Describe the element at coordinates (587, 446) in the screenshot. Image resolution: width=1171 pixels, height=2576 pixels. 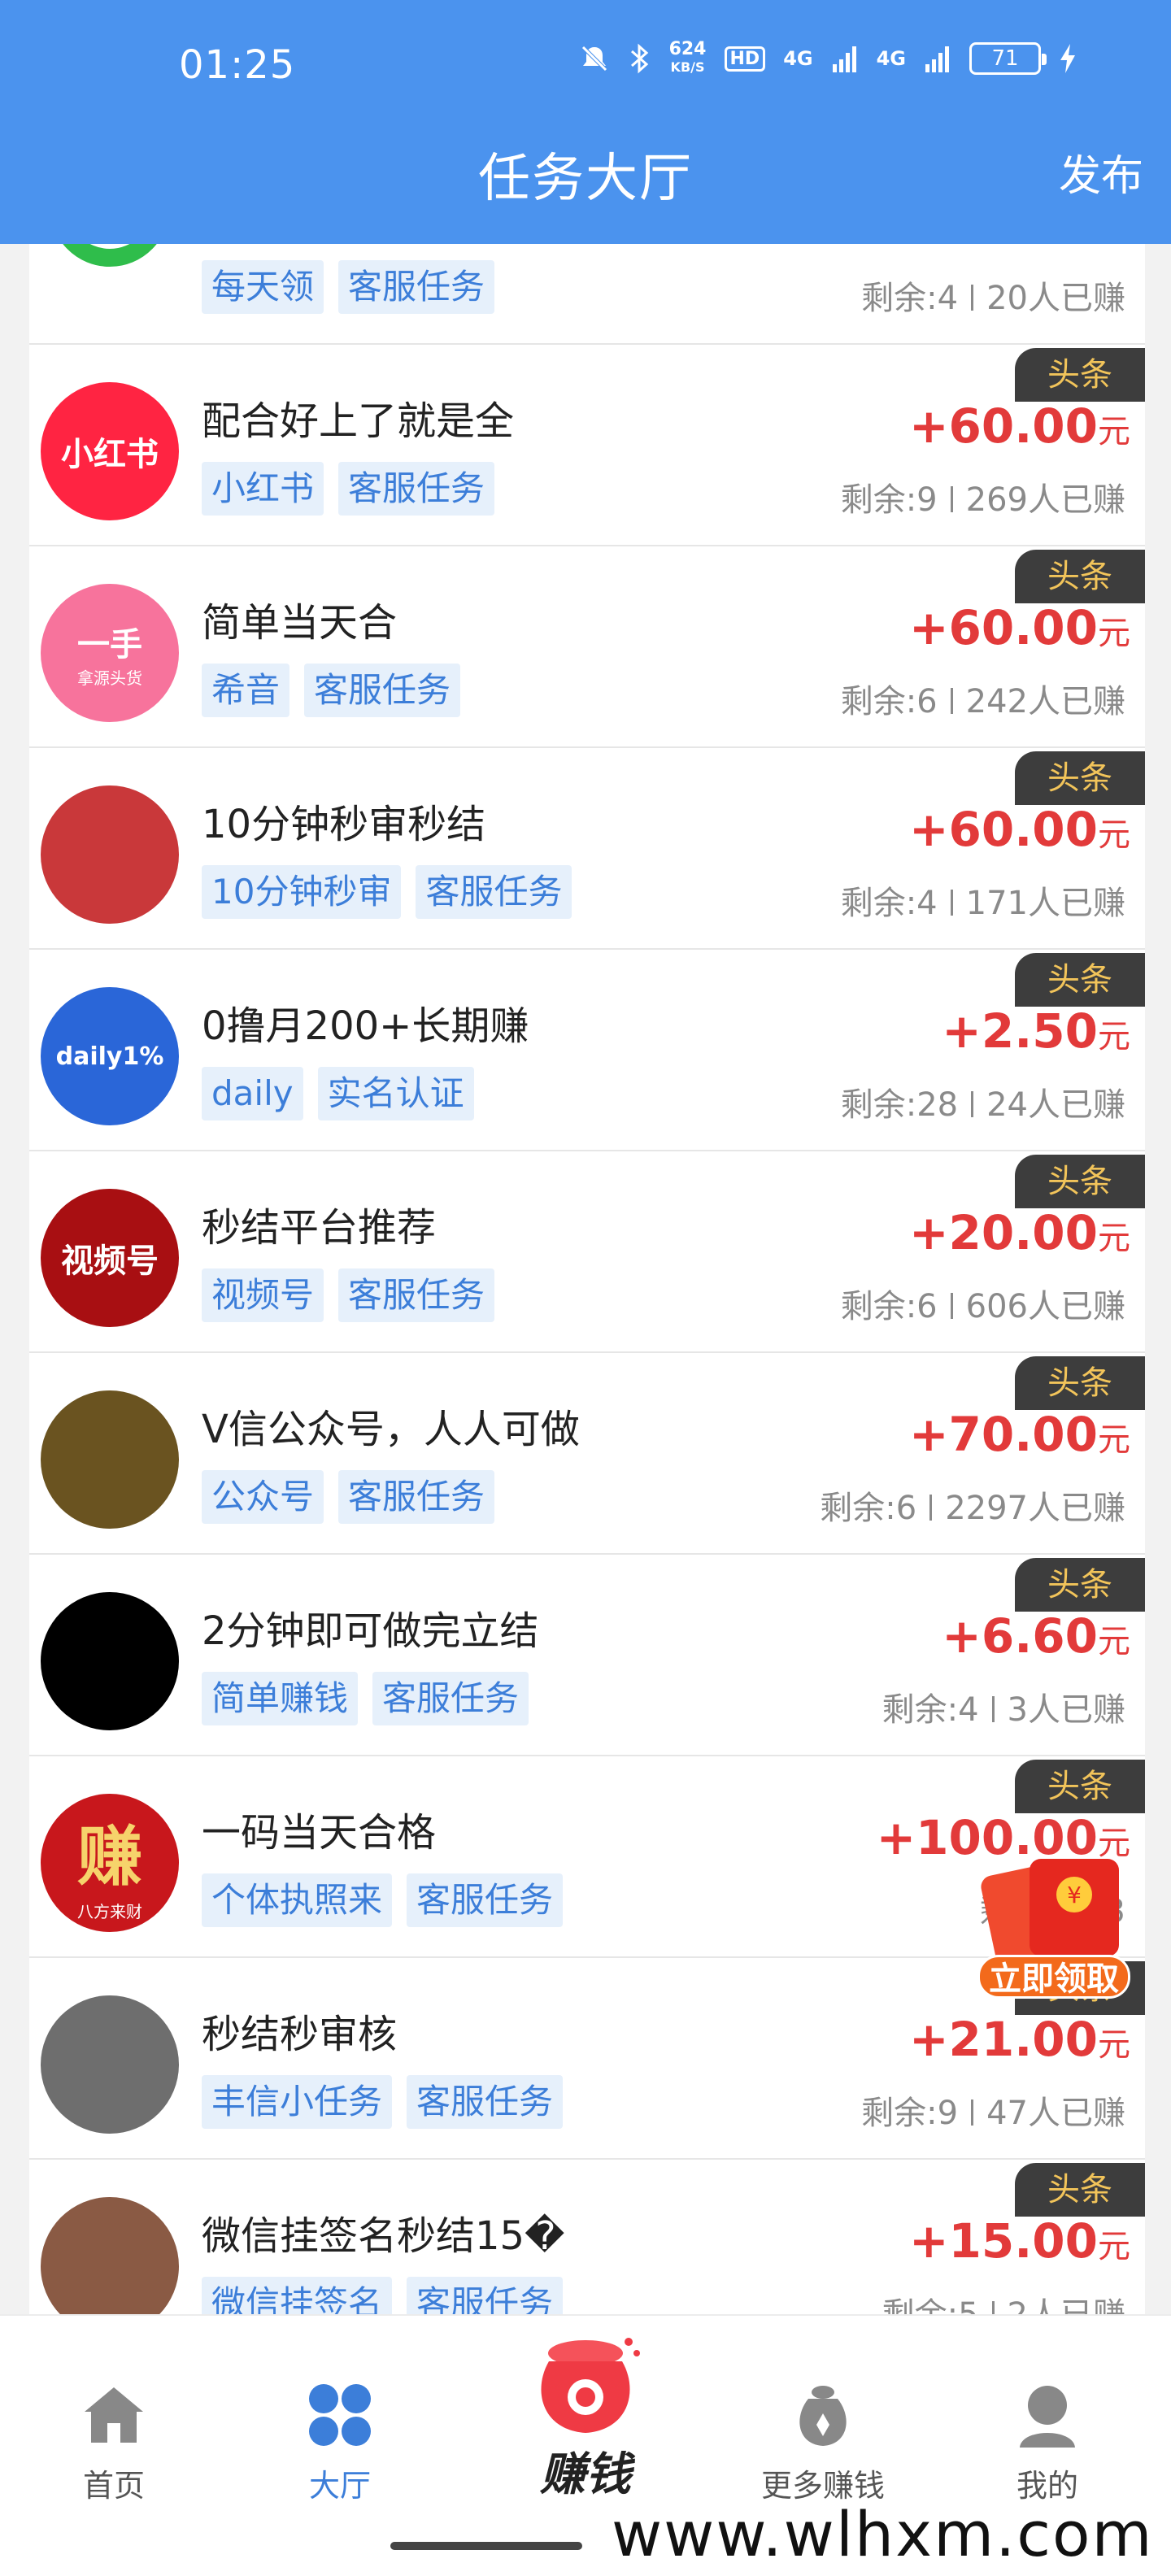
I see `task-row: 小红书 配合好上了就是全 小红书 客服任务 头条 +60.00元 剩余:9 269人已赚` at that location.